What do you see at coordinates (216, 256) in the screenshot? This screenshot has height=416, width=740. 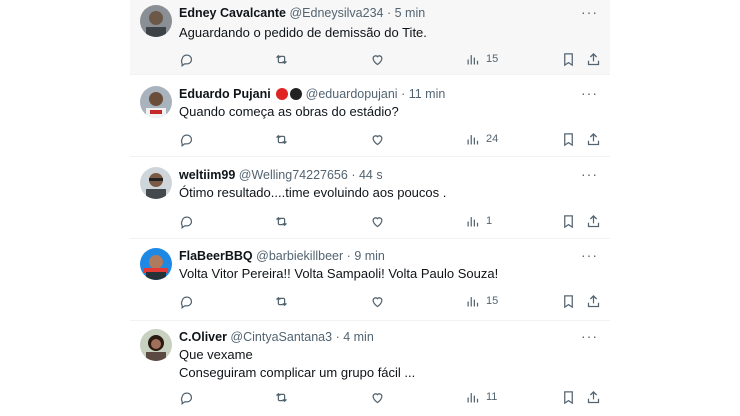 I see `author-name: FlaBeerBBQ` at bounding box center [216, 256].